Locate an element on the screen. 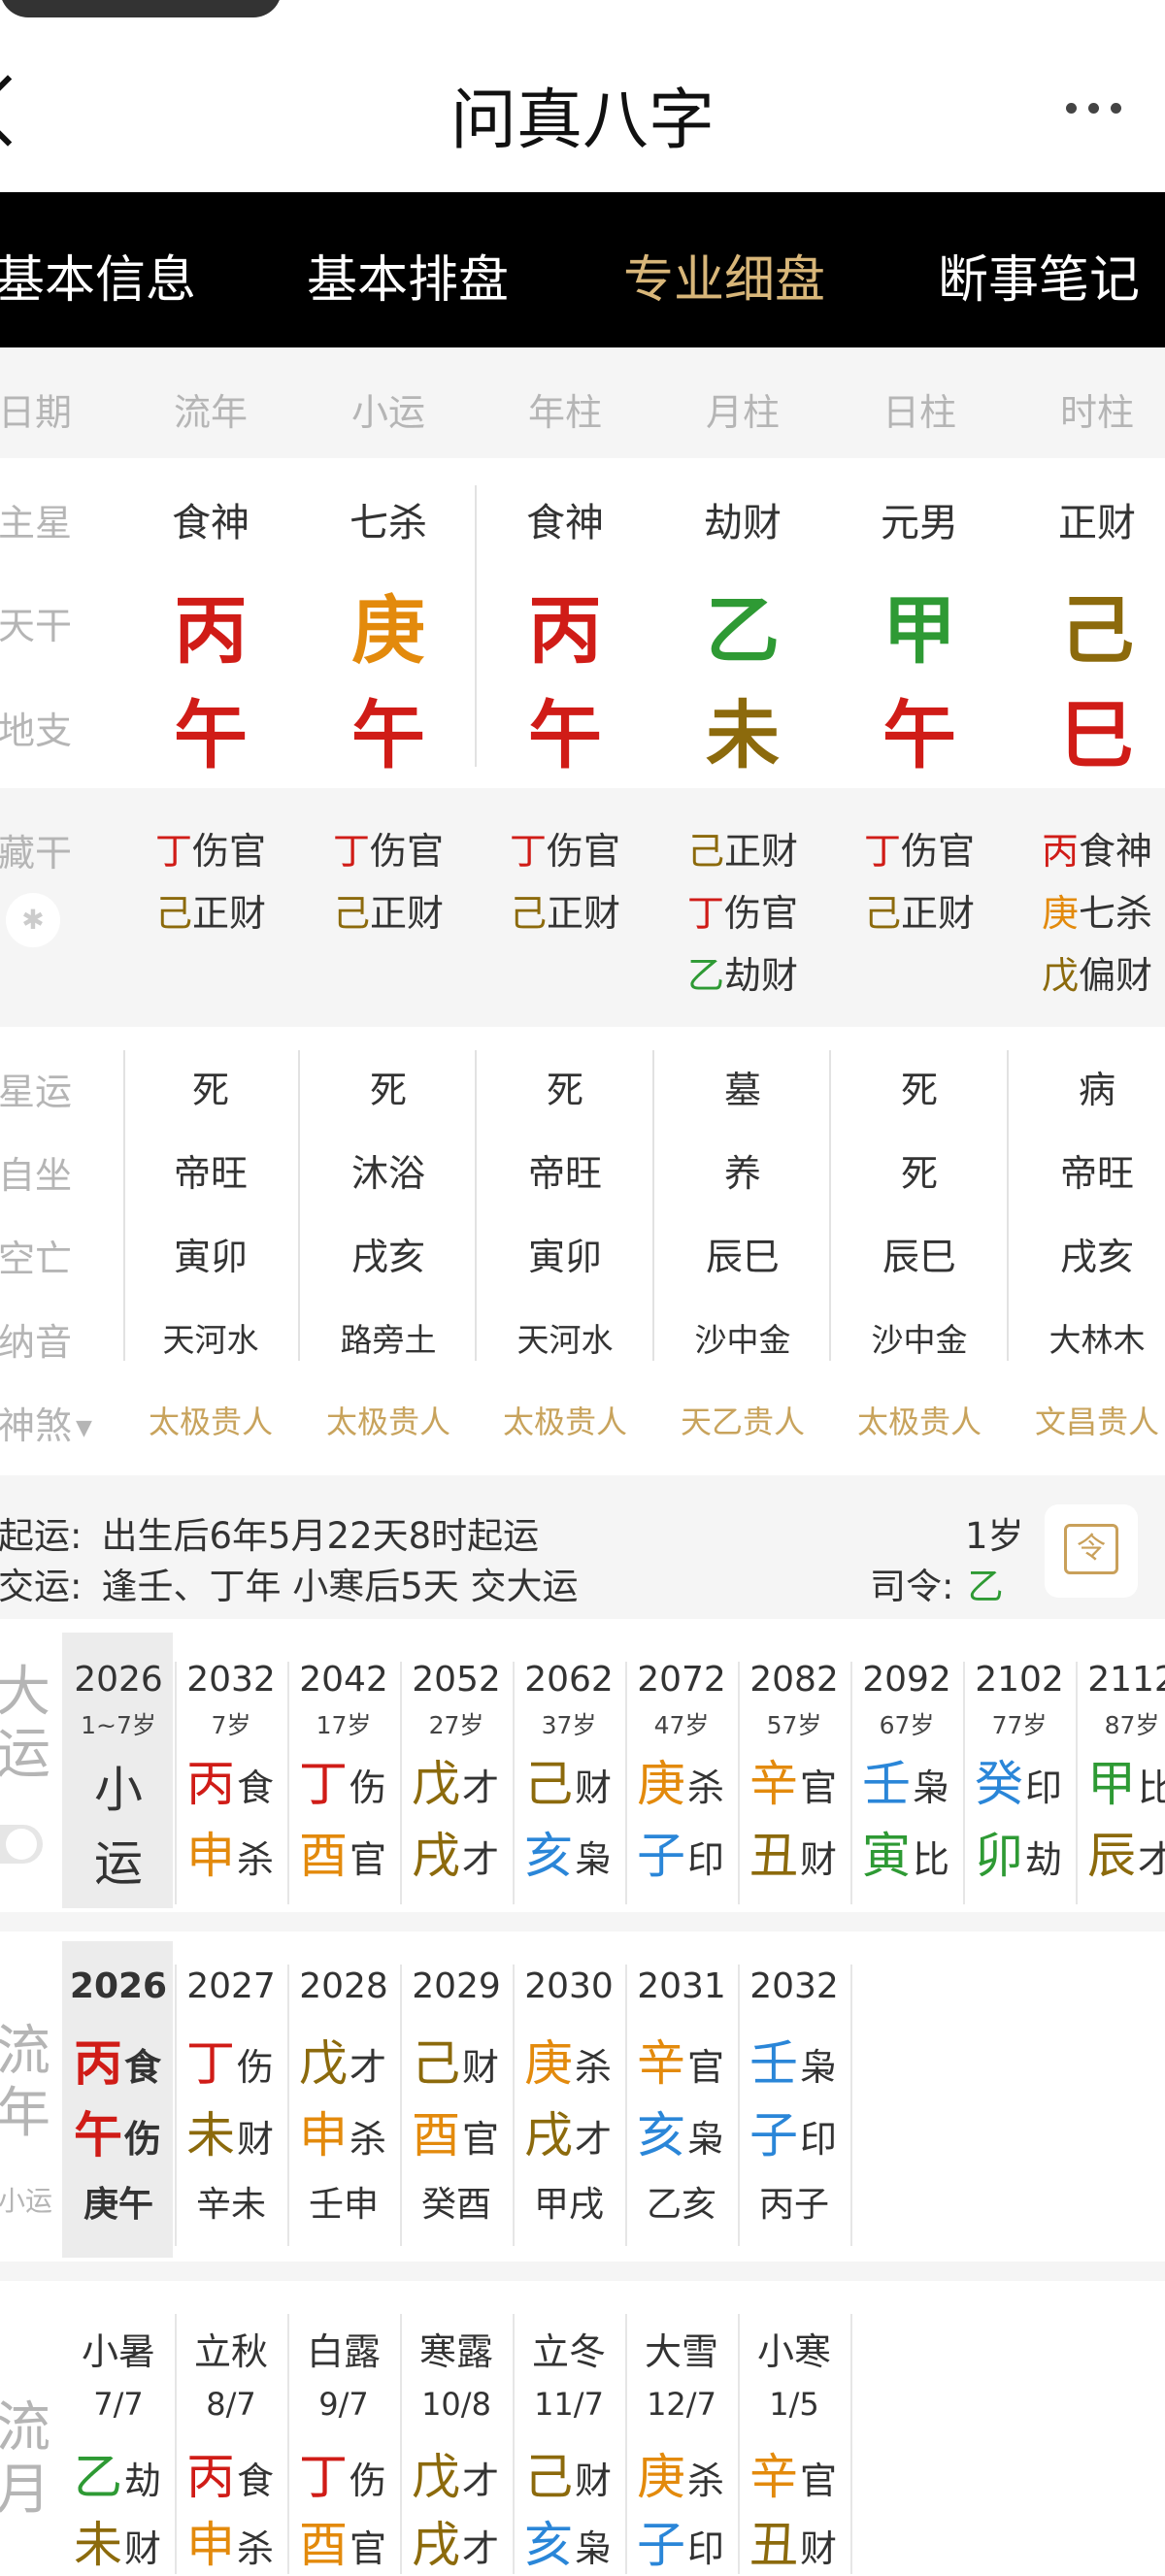 The width and height of the screenshot is (1165, 2576). dayun-stem: 壬枭 is located at coordinates (905, 1780).